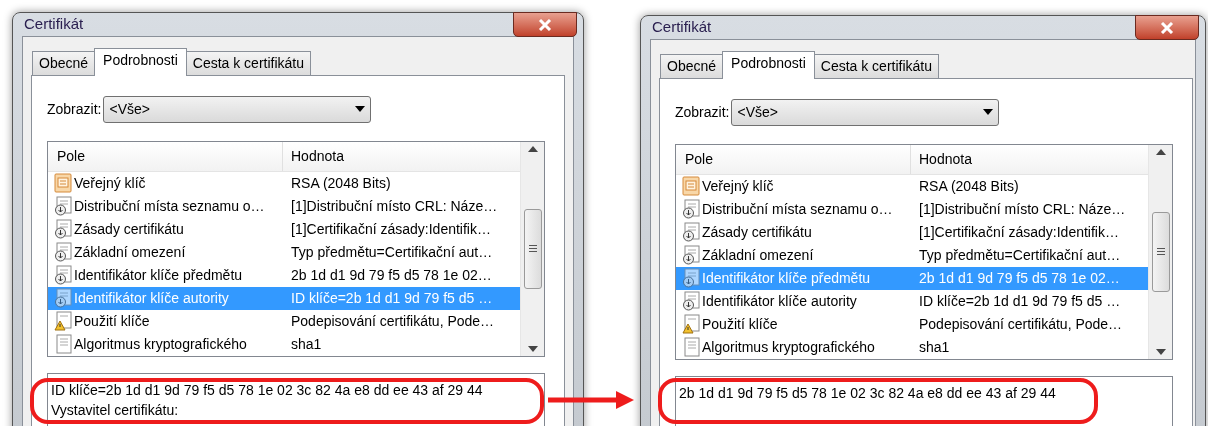 Image resolution: width=1208 pixels, height=426 pixels. Describe the element at coordinates (267, 390) in the screenshot. I see `detail-line: ID klíče=2b 1d d1 9d 79 f5 d5 78 1e 02 3c 82 4a e8 dd ee 43 af 29 44` at that location.